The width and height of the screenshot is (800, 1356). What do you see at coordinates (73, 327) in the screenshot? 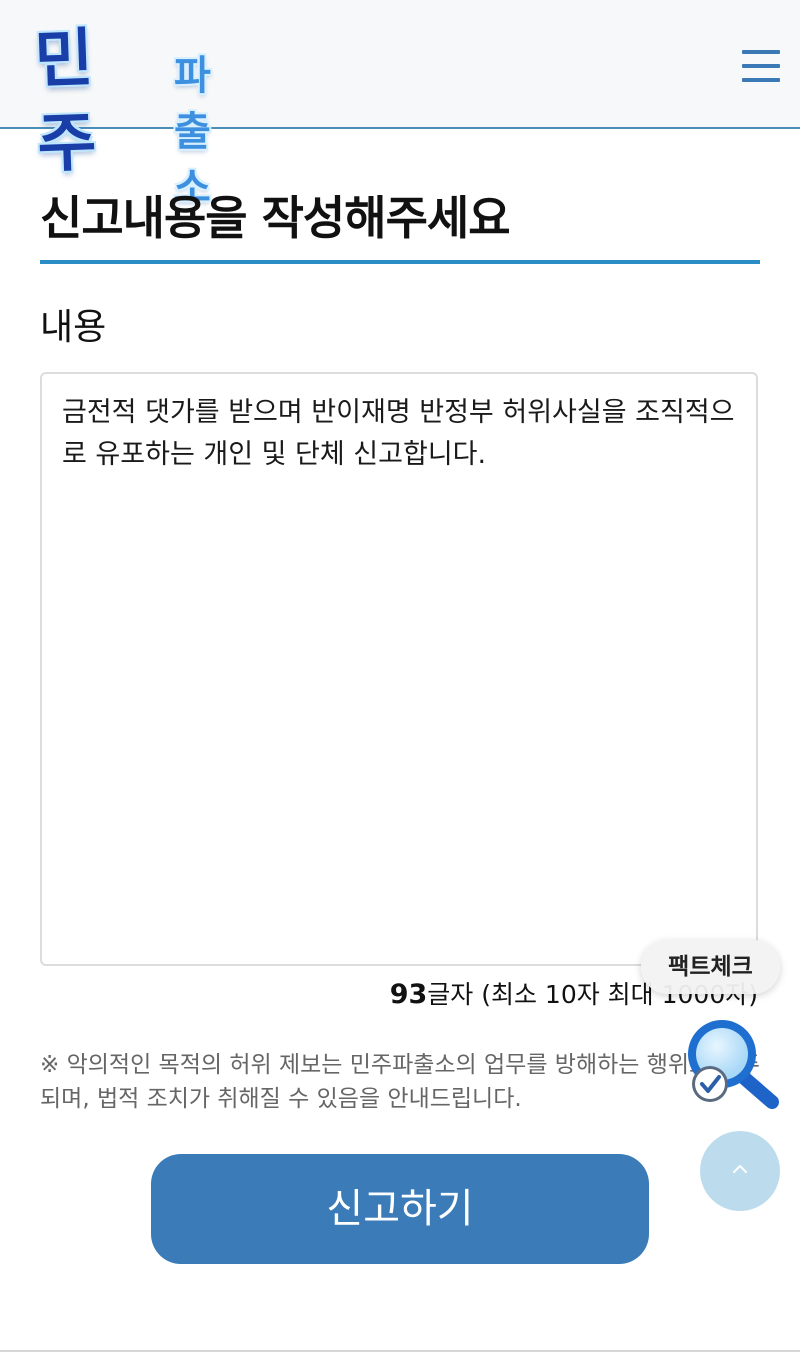
I see `content-label: 내용` at bounding box center [73, 327].